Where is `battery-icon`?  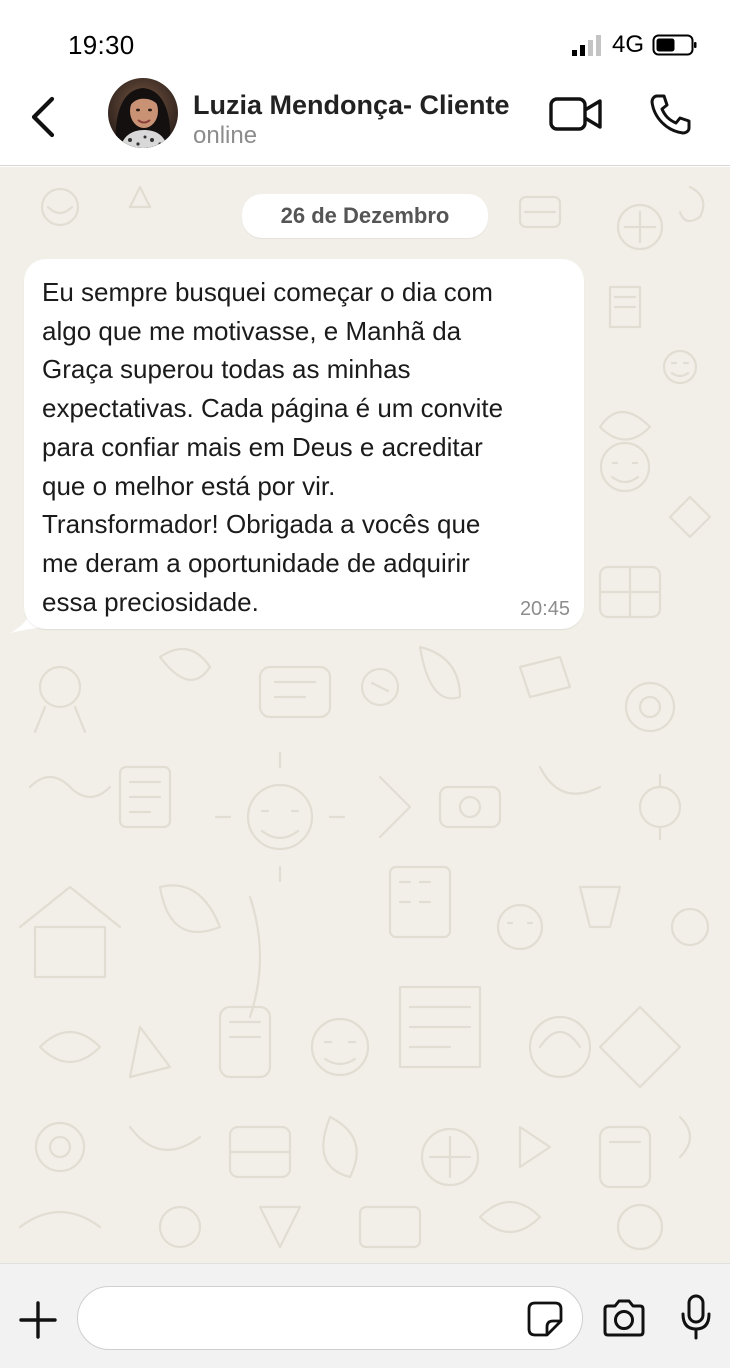
battery-icon is located at coordinates (674, 45).